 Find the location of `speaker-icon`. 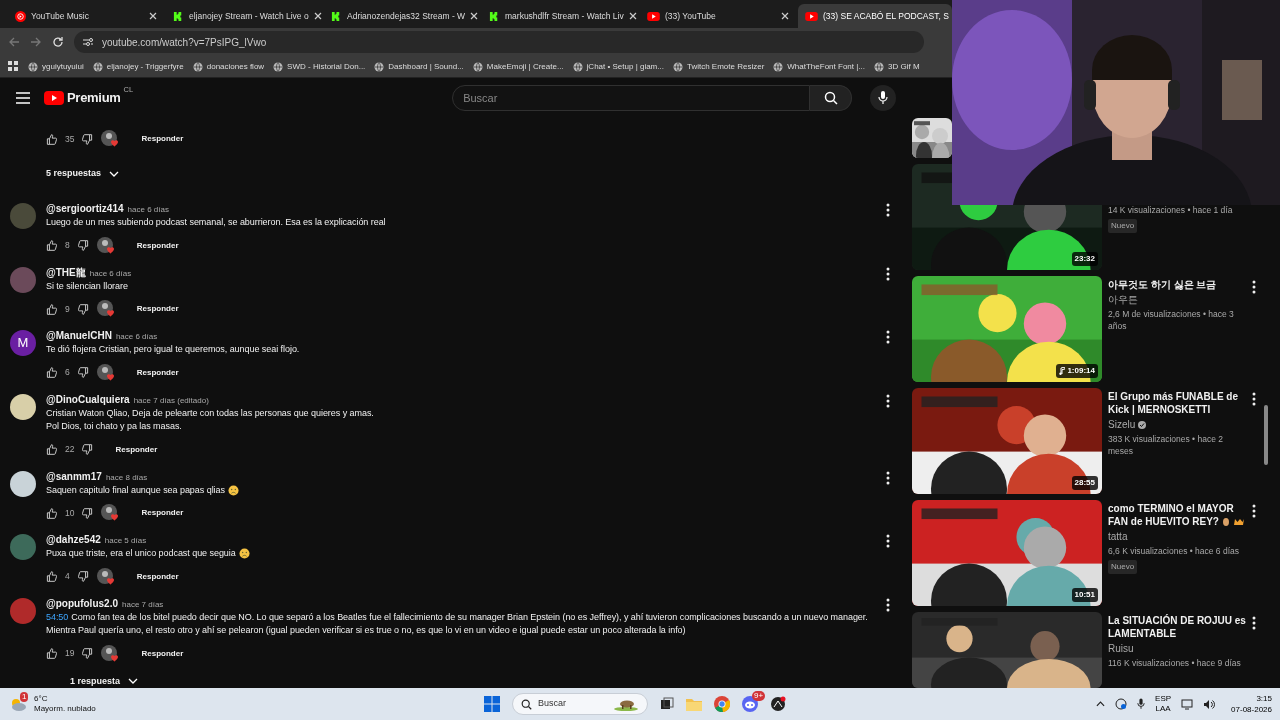

speaker-icon is located at coordinates (1209, 704).